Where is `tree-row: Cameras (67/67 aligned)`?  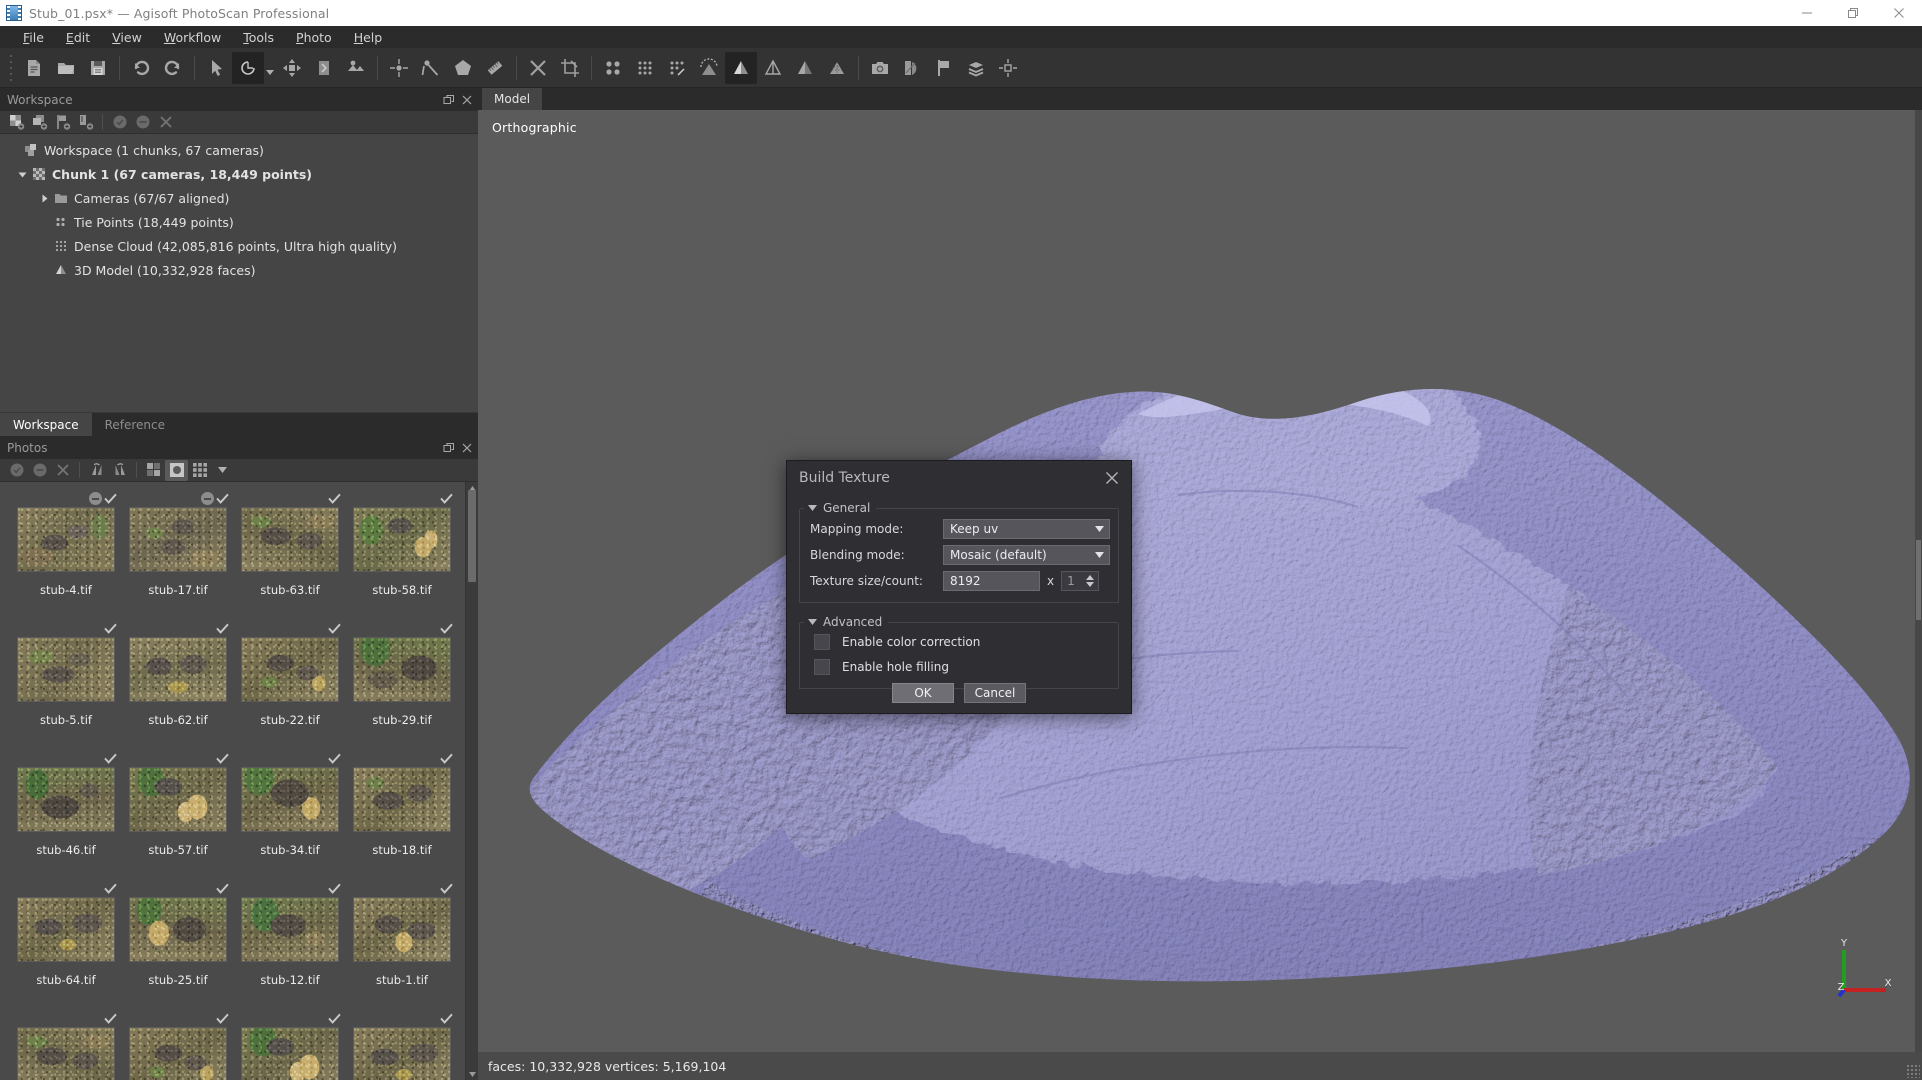
tree-row: Cameras (67/67 aligned) is located at coordinates (239, 198).